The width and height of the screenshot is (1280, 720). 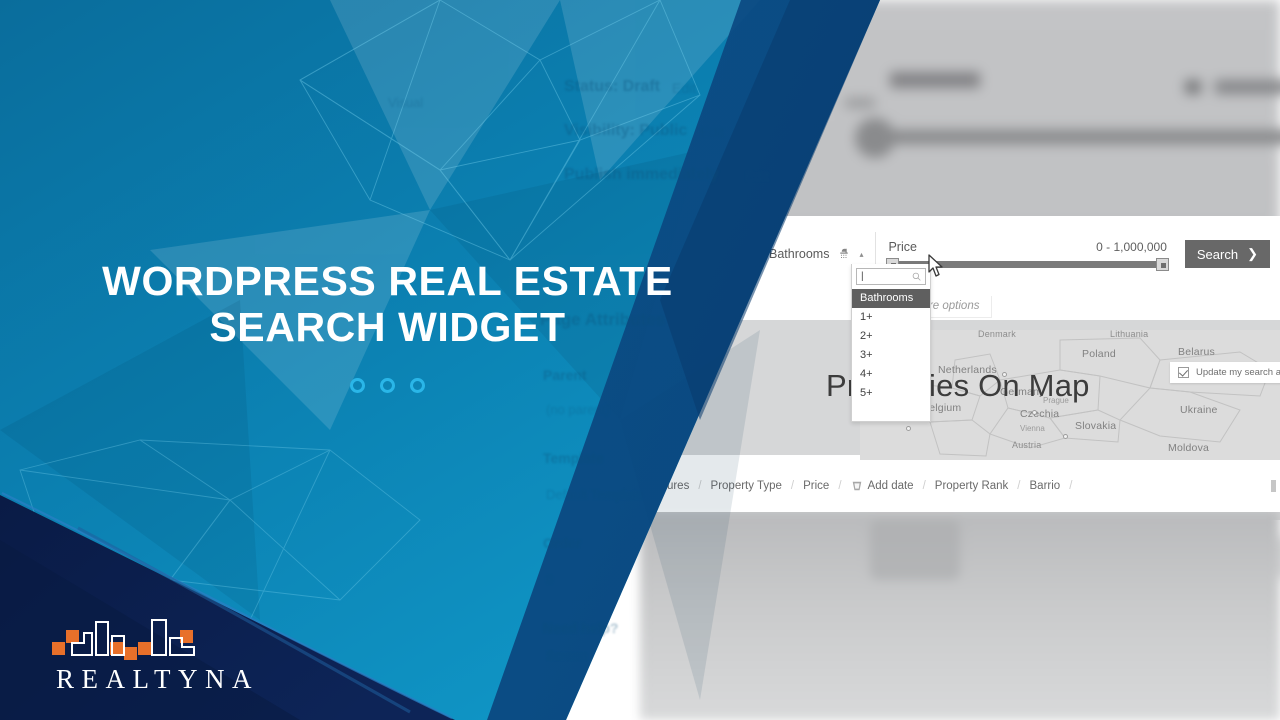 What do you see at coordinates (862, 276) in the screenshot?
I see `dropdown-search-input: |` at bounding box center [862, 276].